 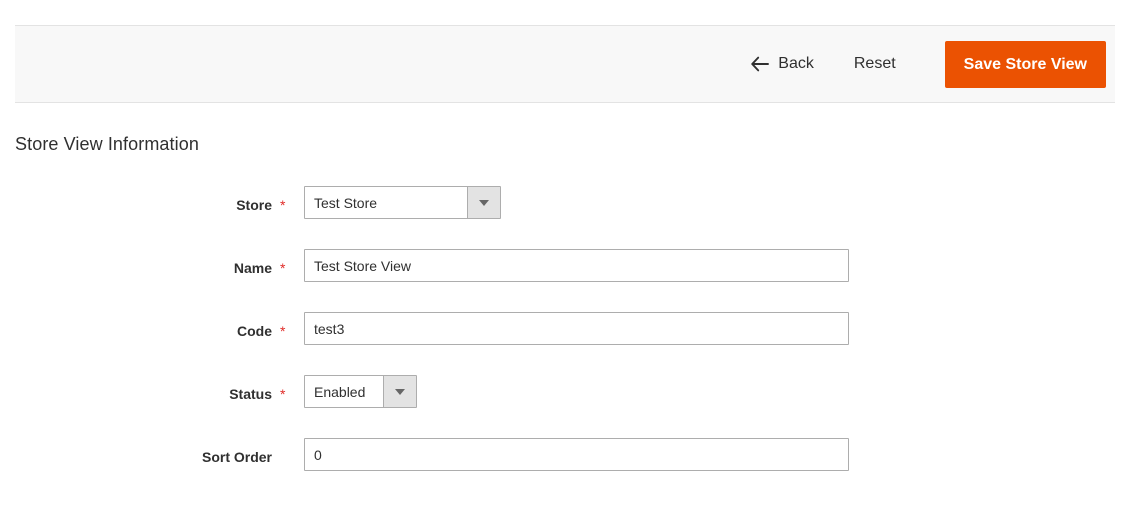 I want to click on field-label-name: Name *, so click(x=144, y=267).